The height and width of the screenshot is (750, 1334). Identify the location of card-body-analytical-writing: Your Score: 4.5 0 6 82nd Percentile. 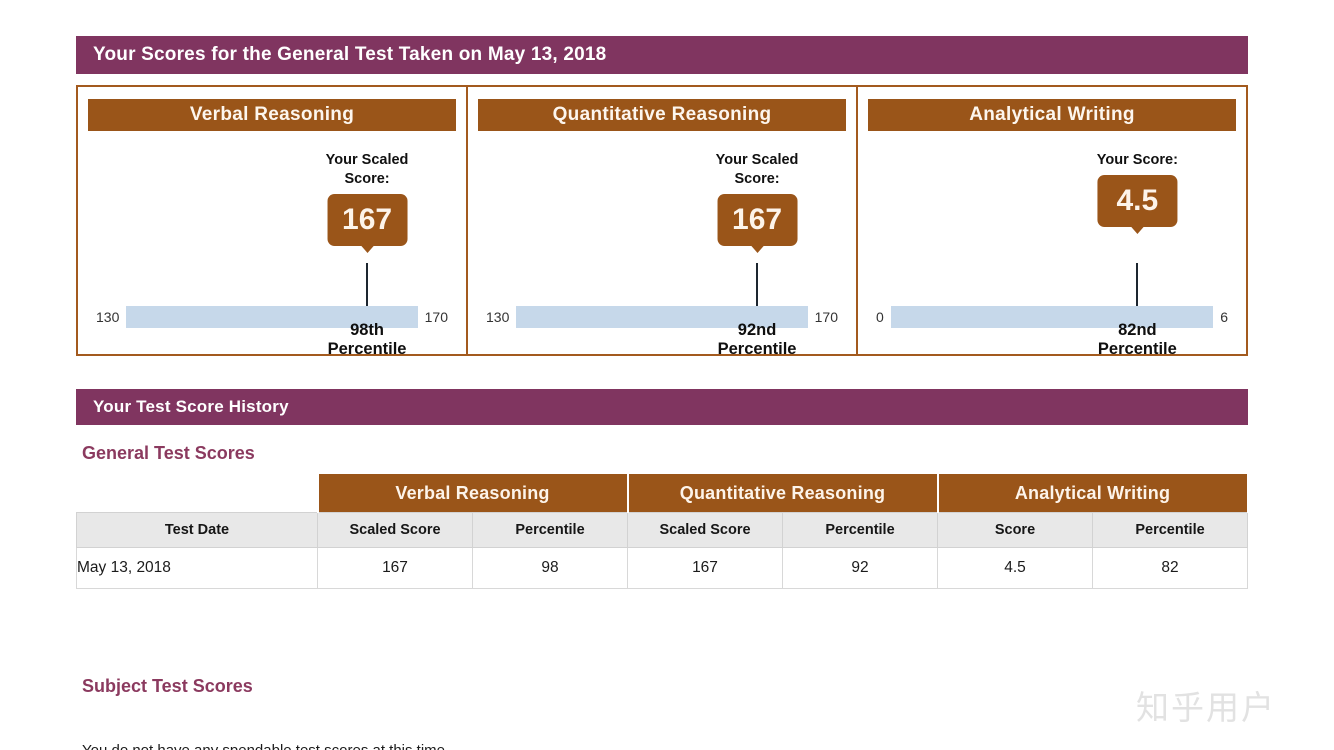
(1052, 244).